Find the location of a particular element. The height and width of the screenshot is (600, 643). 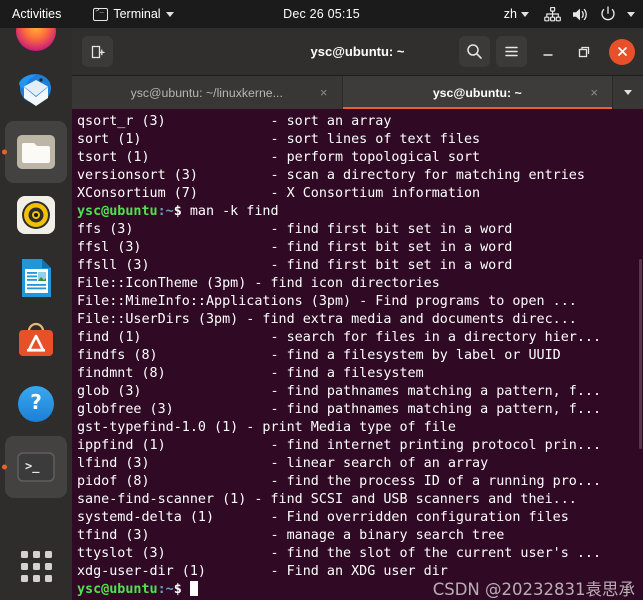

terminal-scrollbar is located at coordinates (640, 354).